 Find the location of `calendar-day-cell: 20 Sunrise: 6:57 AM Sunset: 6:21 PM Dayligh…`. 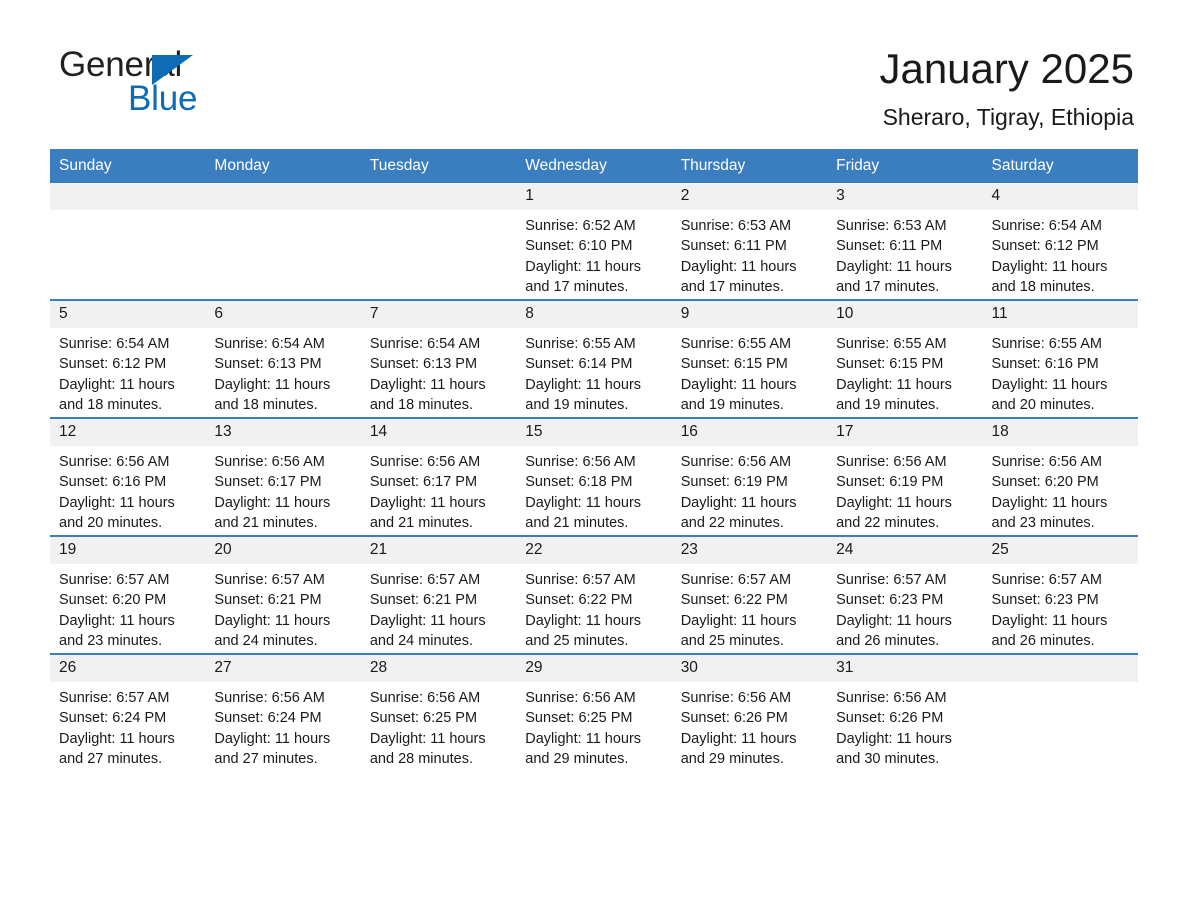

calendar-day-cell: 20 Sunrise: 6:57 AM Sunset: 6:21 PM Dayligh… is located at coordinates (283, 594).